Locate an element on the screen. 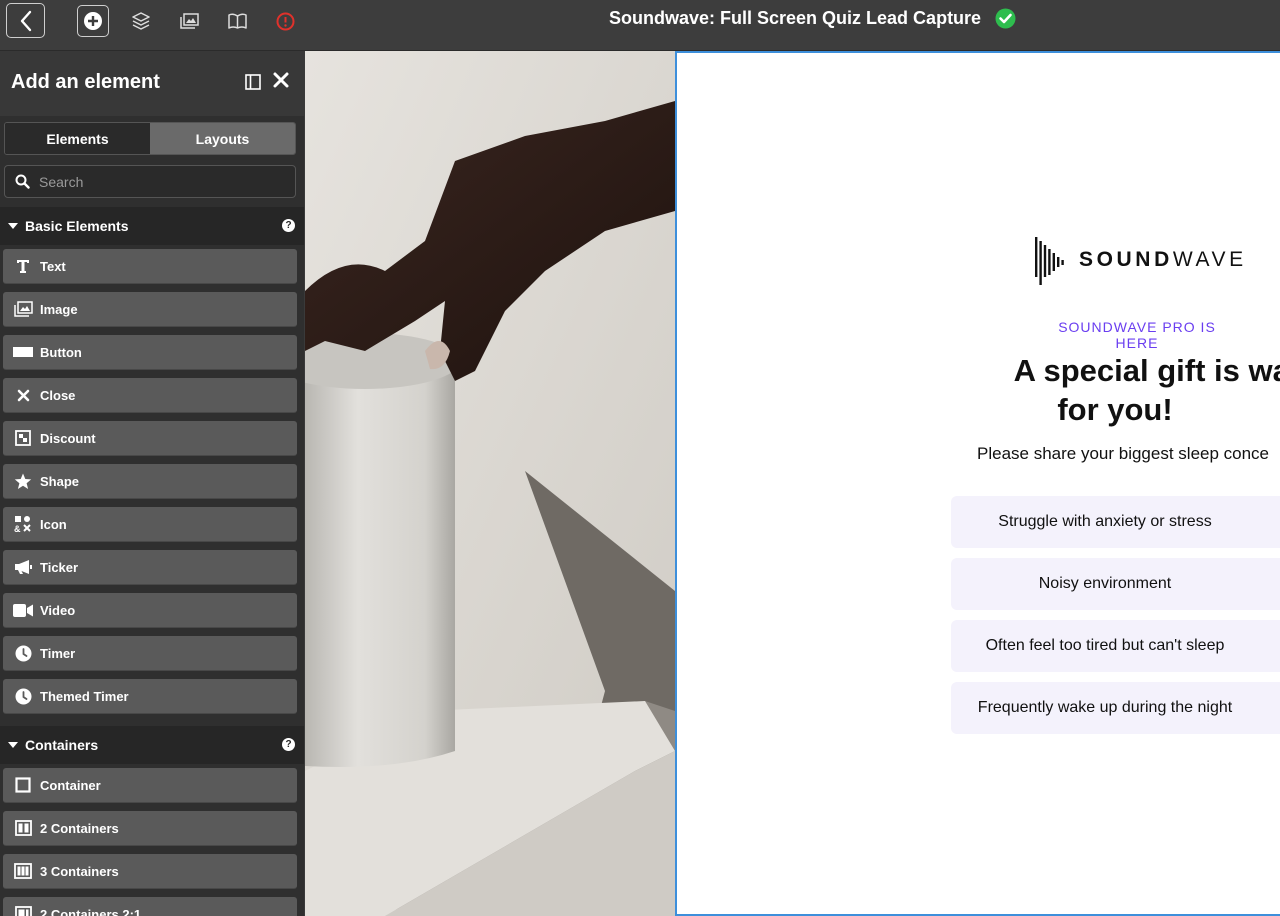  container-icon is located at coordinates (23, 785).